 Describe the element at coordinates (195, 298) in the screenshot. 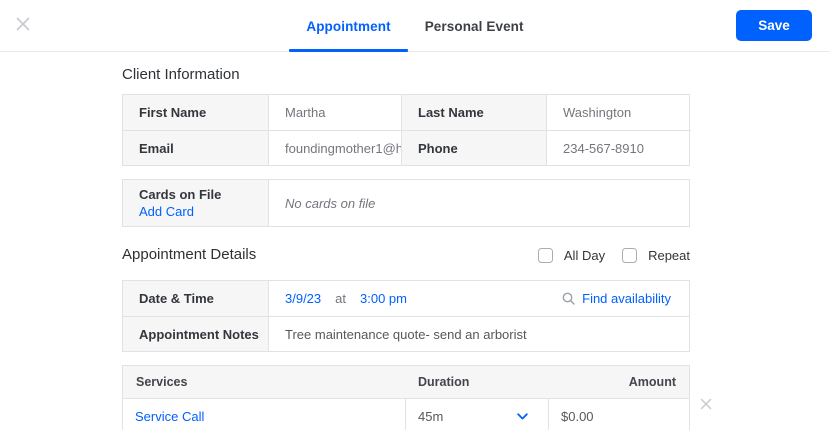

I see `date-time-label: Date & Time` at that location.